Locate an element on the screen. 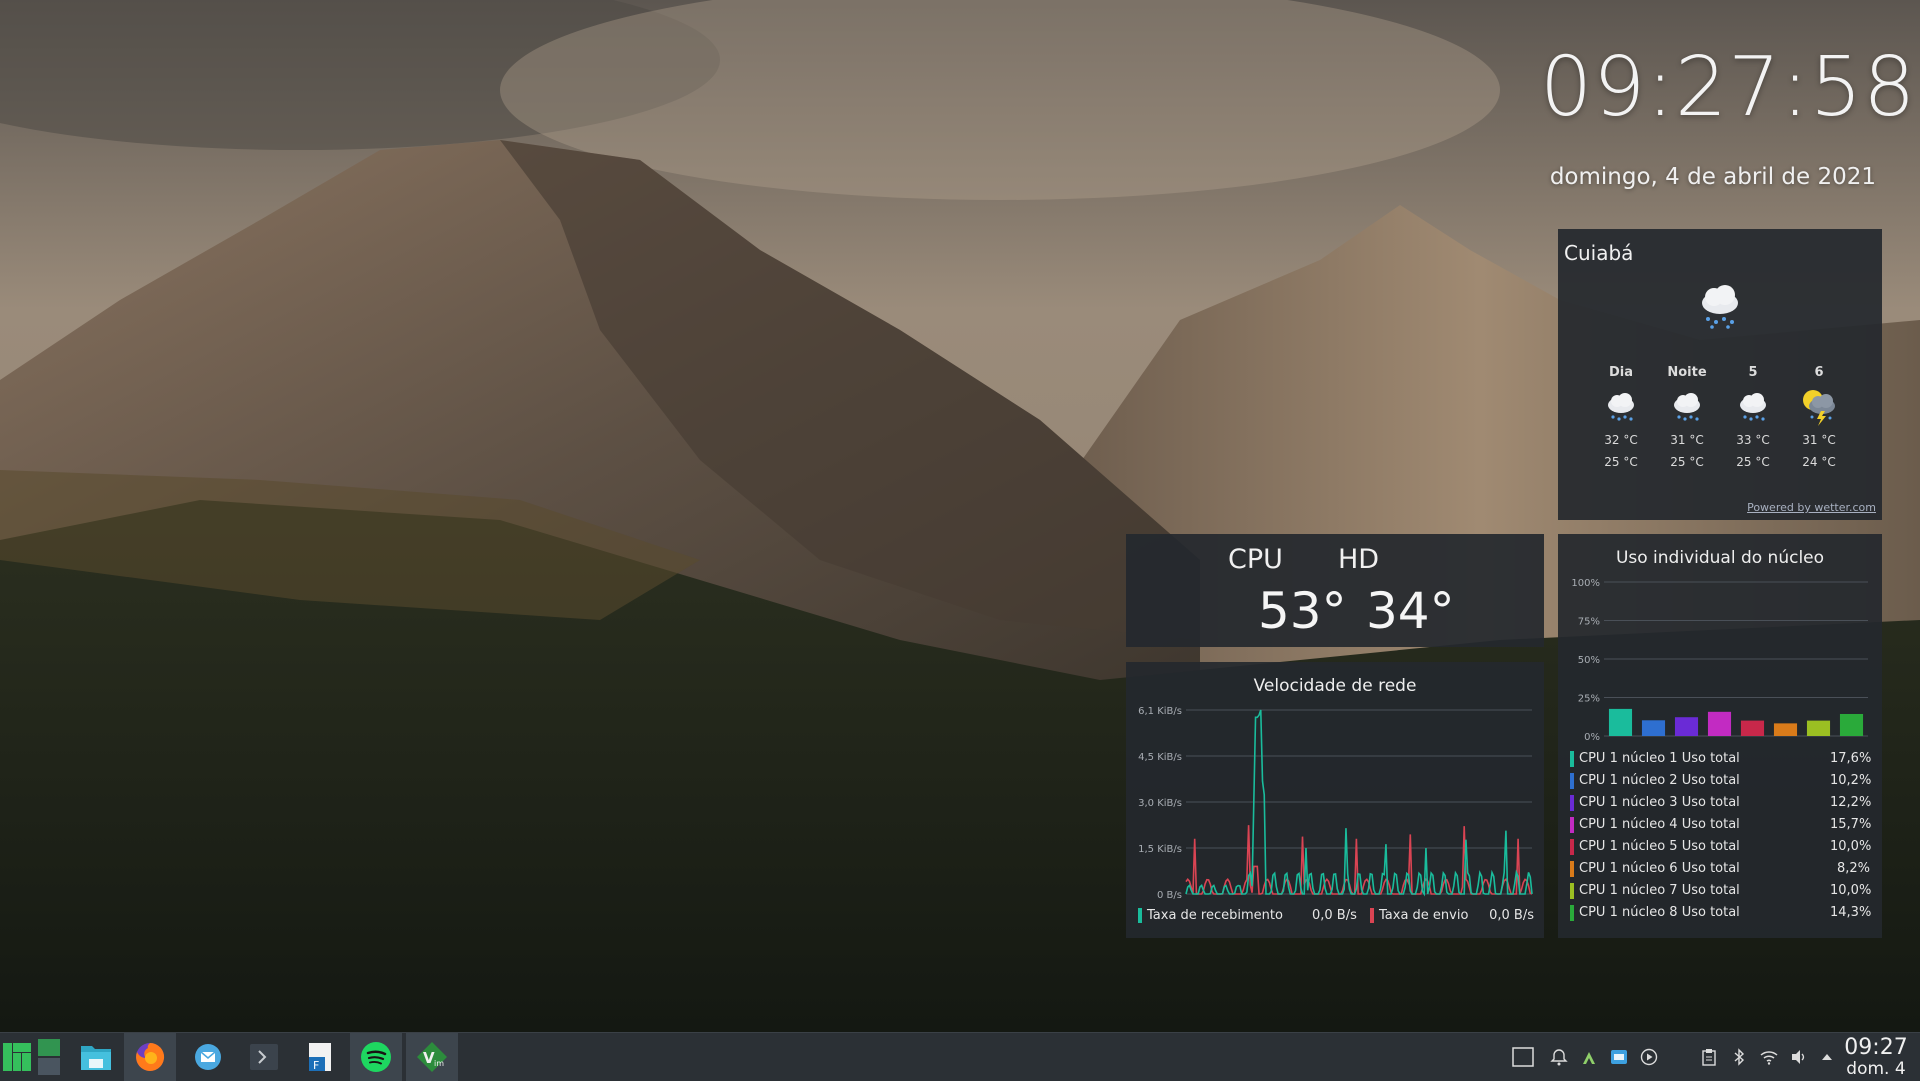 Image resolution: width=1920 pixels, height=1081 pixels. desktop-clock-time: 09:27:58 is located at coordinates (1728, 87).